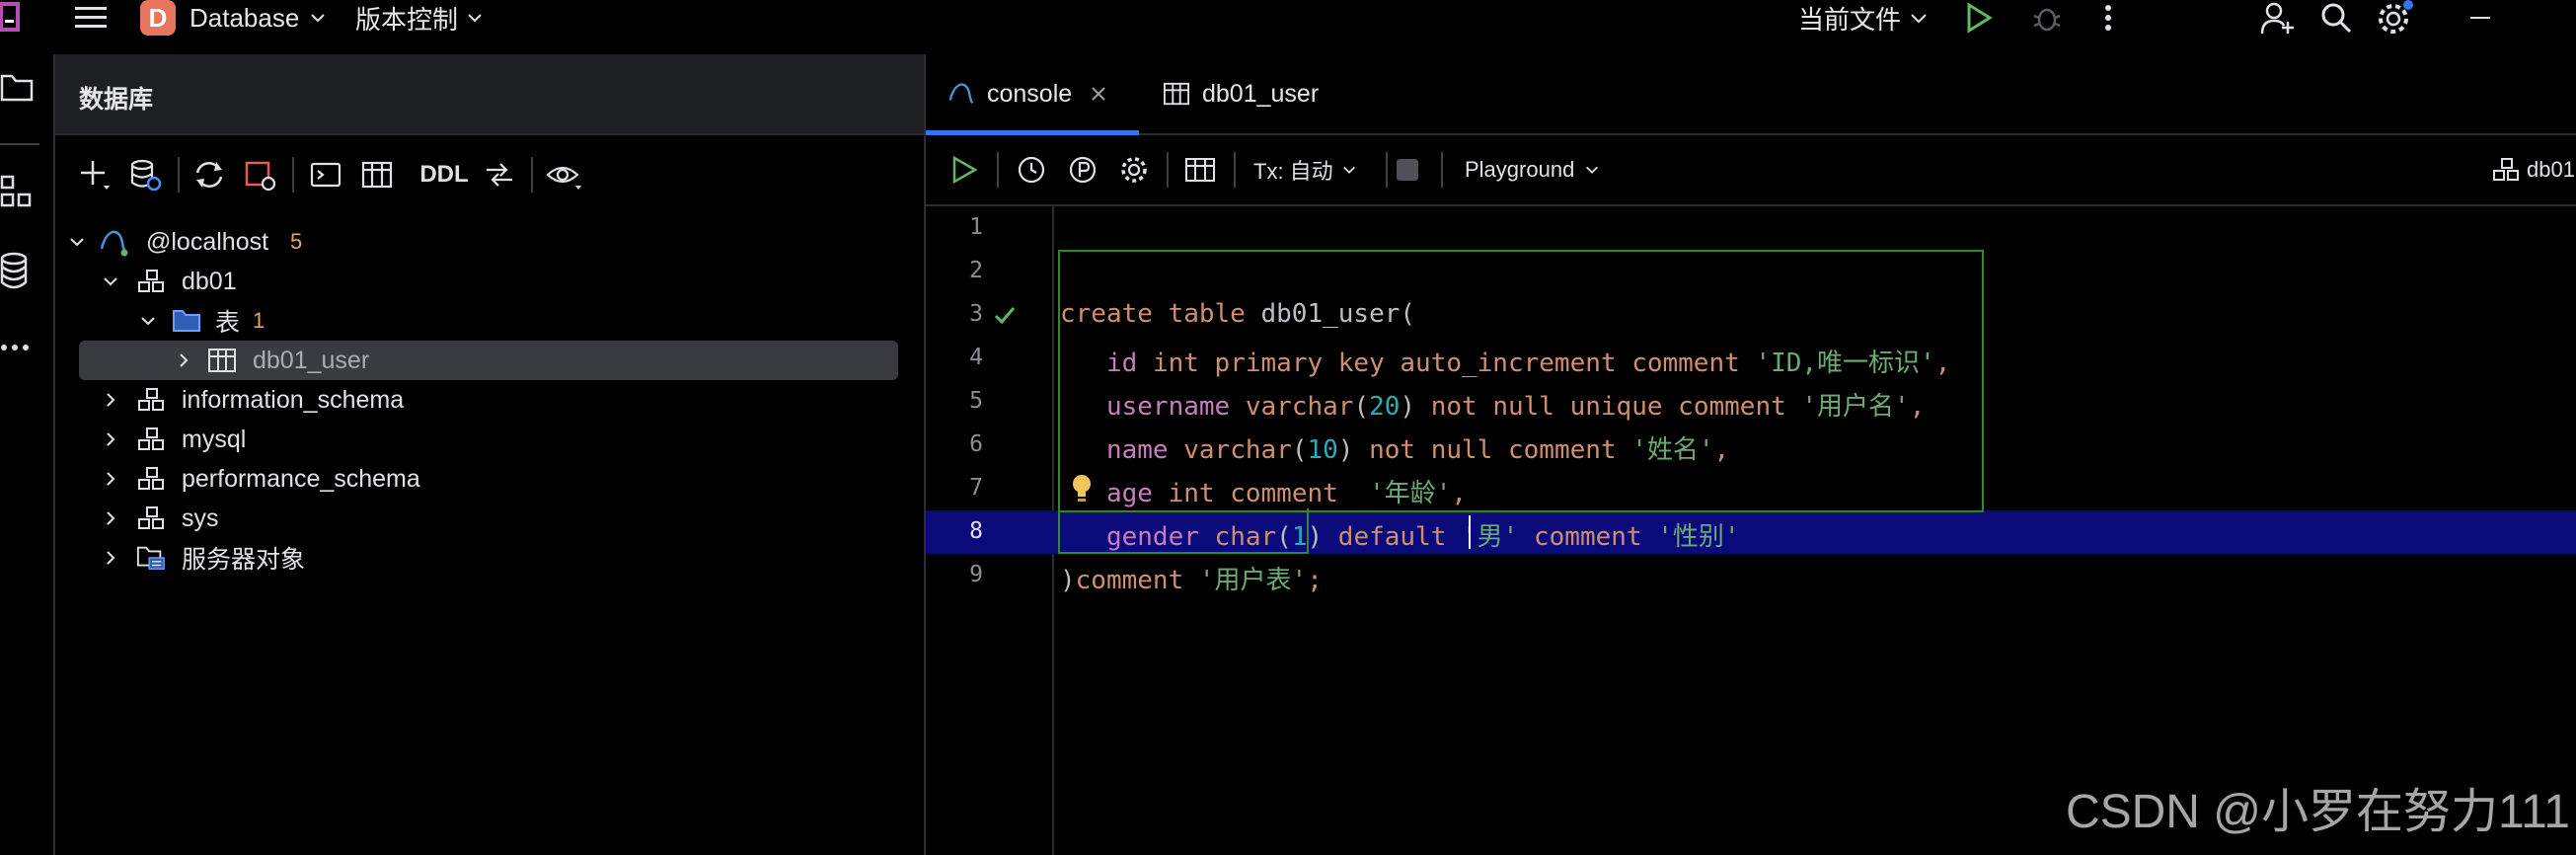 The image size is (2576, 855). I want to click on refresh-icon, so click(209, 175).